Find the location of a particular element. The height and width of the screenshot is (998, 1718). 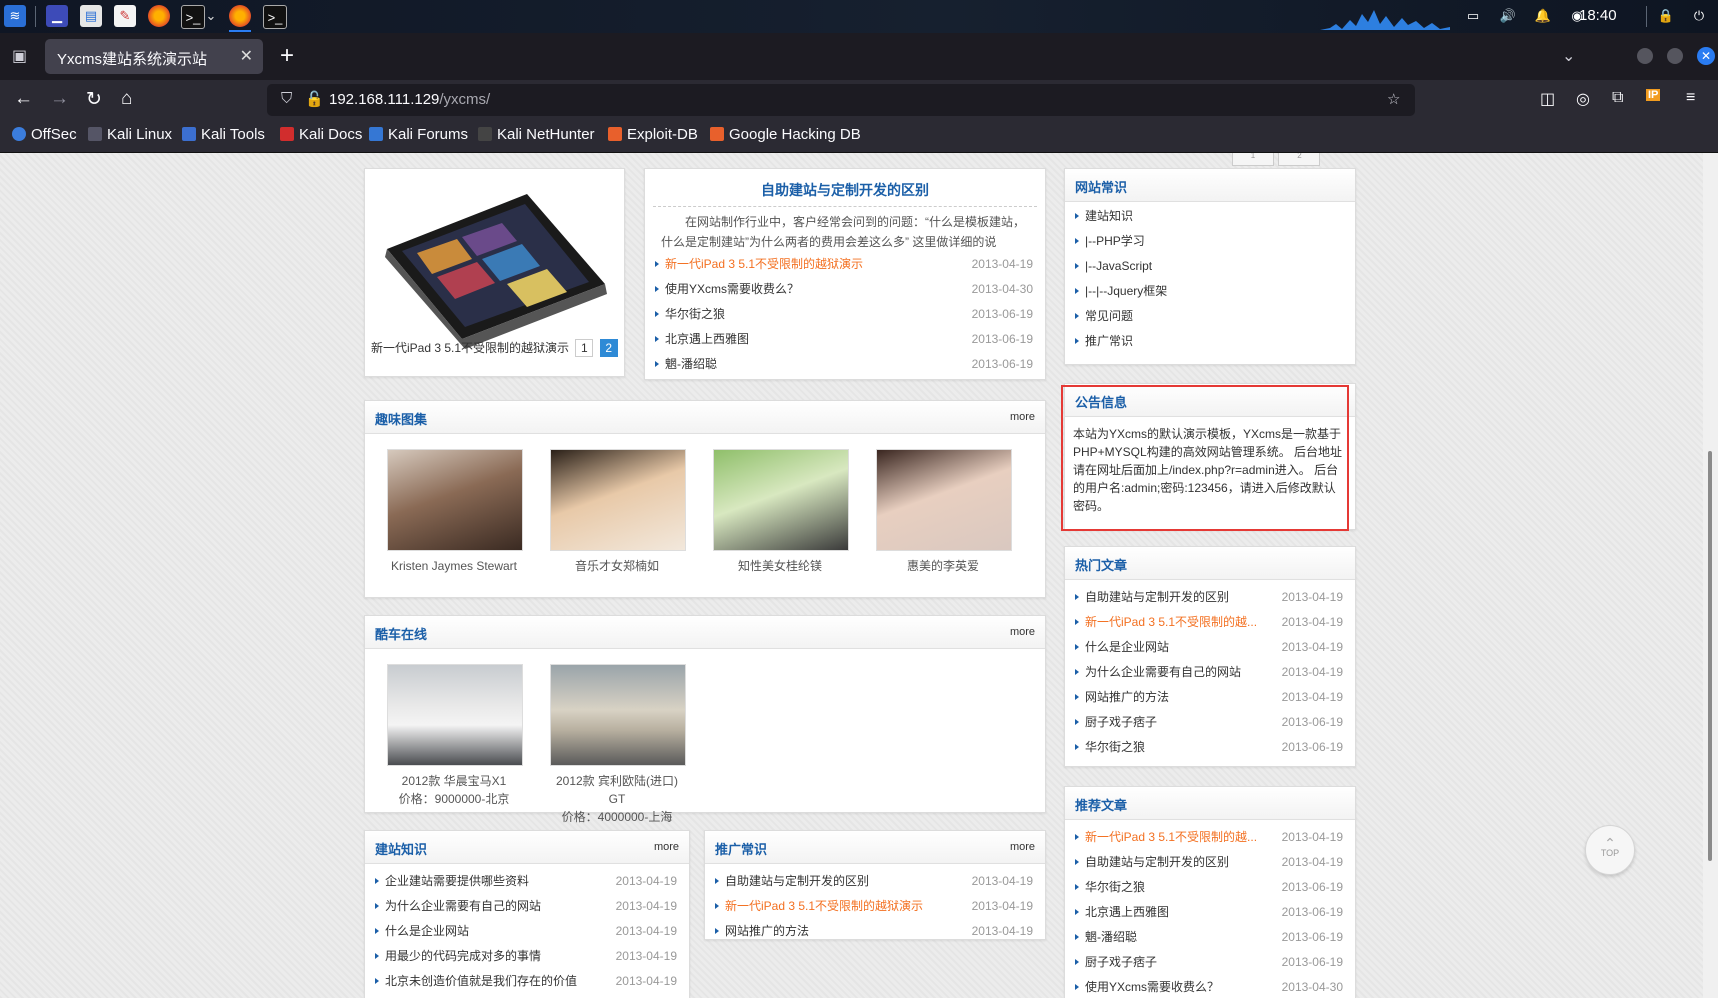

gallery-item: 知性美女桂纶镁 is located at coordinates (781, 512).